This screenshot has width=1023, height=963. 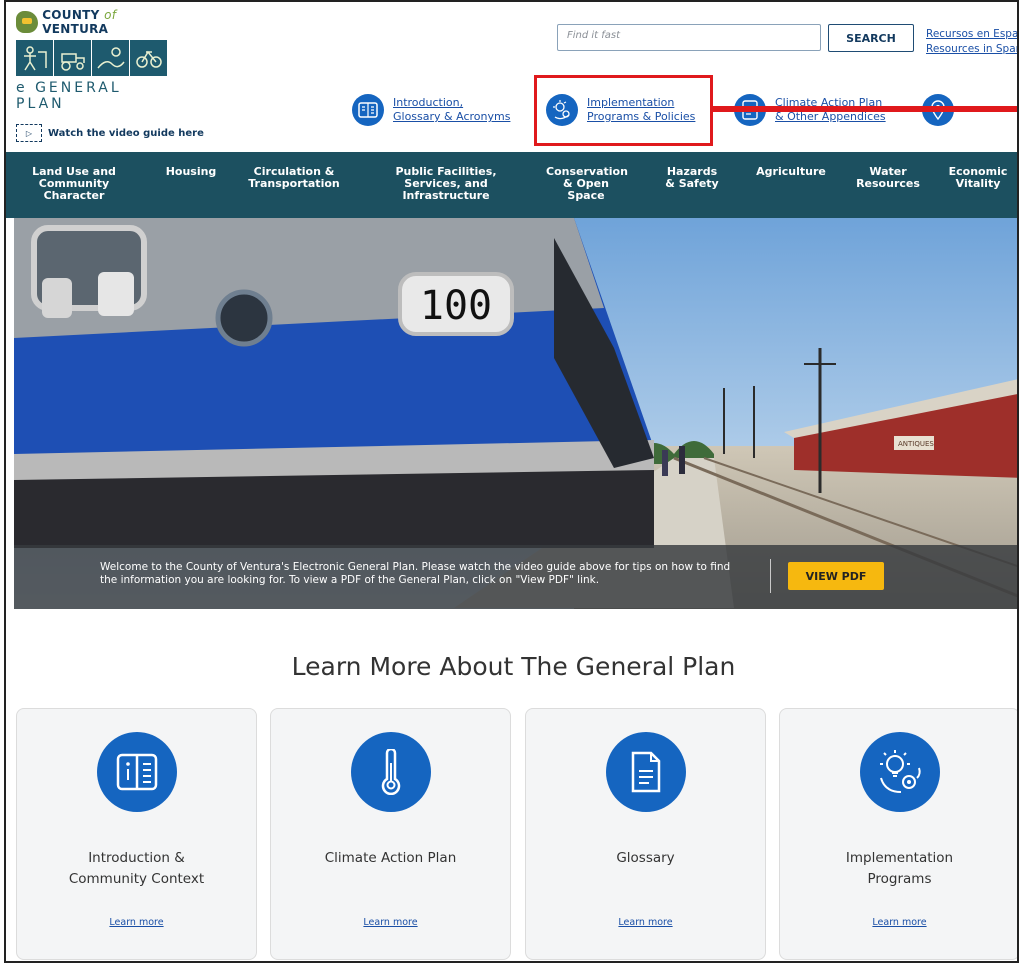 I want to click on card-climate-action-learn-more-link: Learn more, so click(x=390, y=922).